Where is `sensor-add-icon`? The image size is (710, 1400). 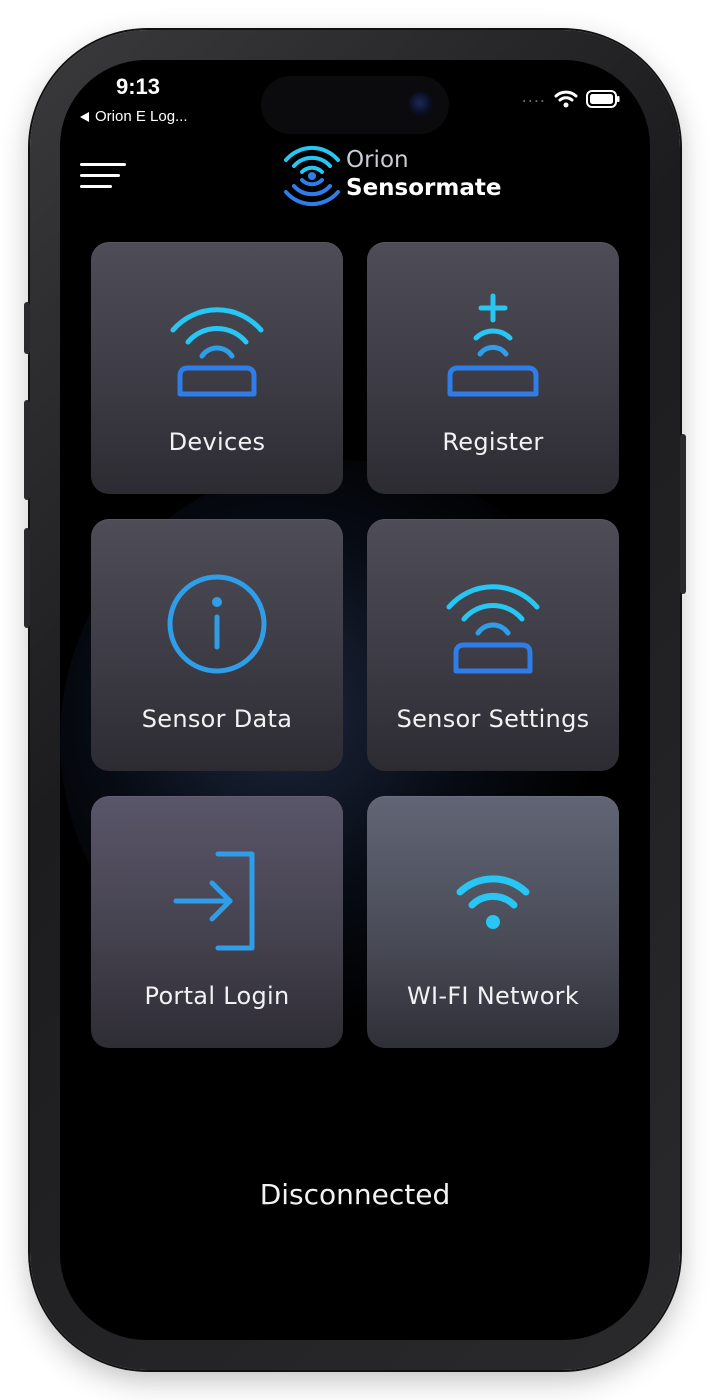
sensor-add-icon is located at coordinates (493, 347).